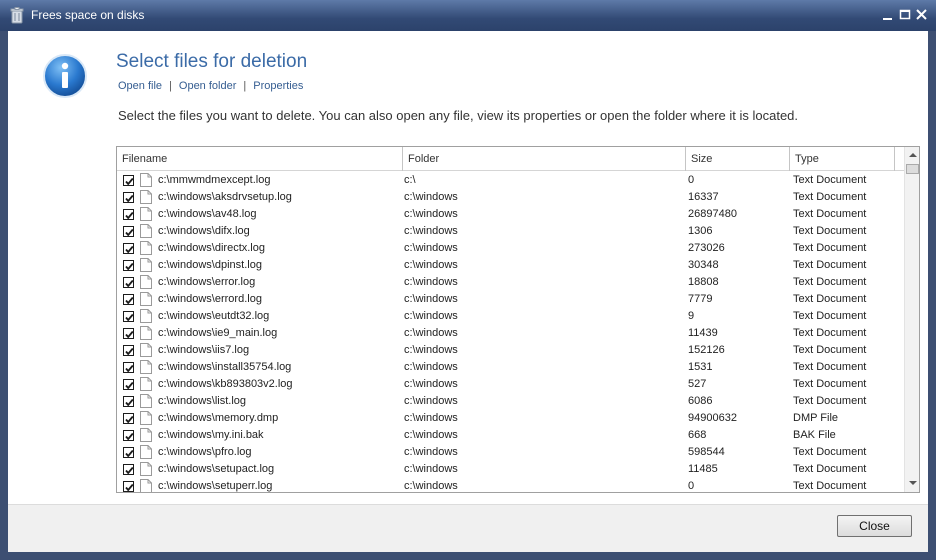  I want to click on chevron-down-icon, so click(913, 483).